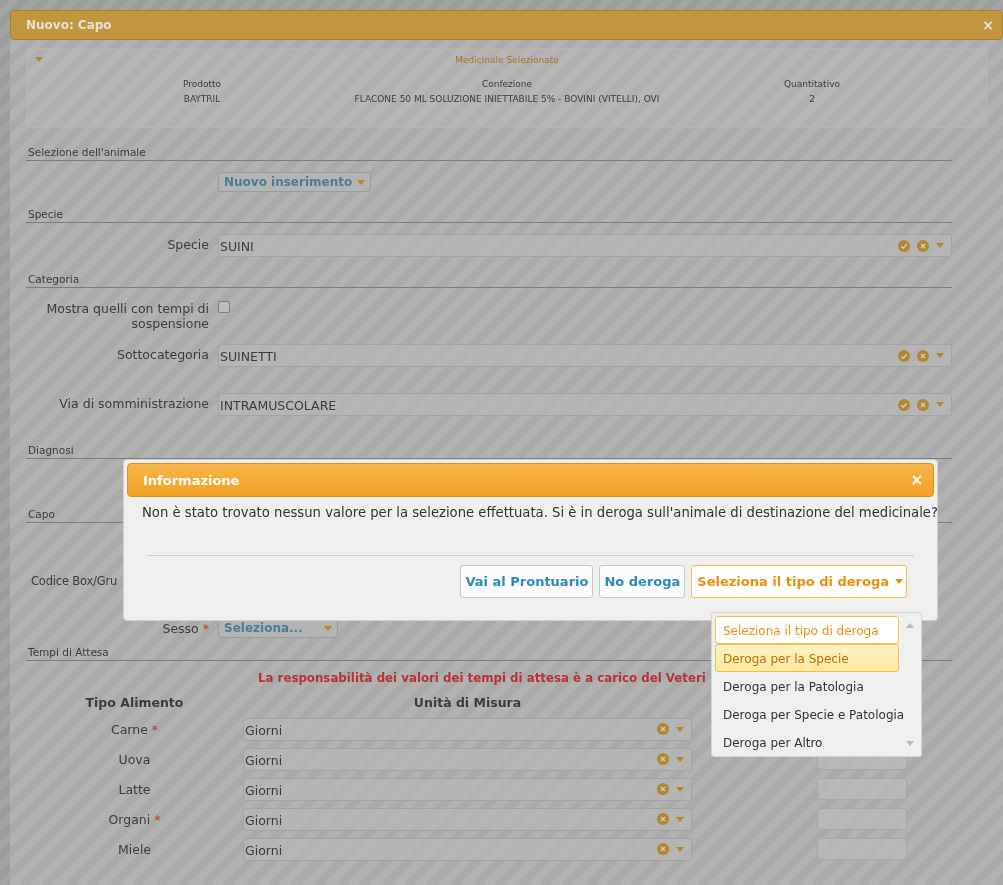 This screenshot has width=1003, height=885. I want to click on dialog-button: Vai al Prontuario, so click(527, 581).